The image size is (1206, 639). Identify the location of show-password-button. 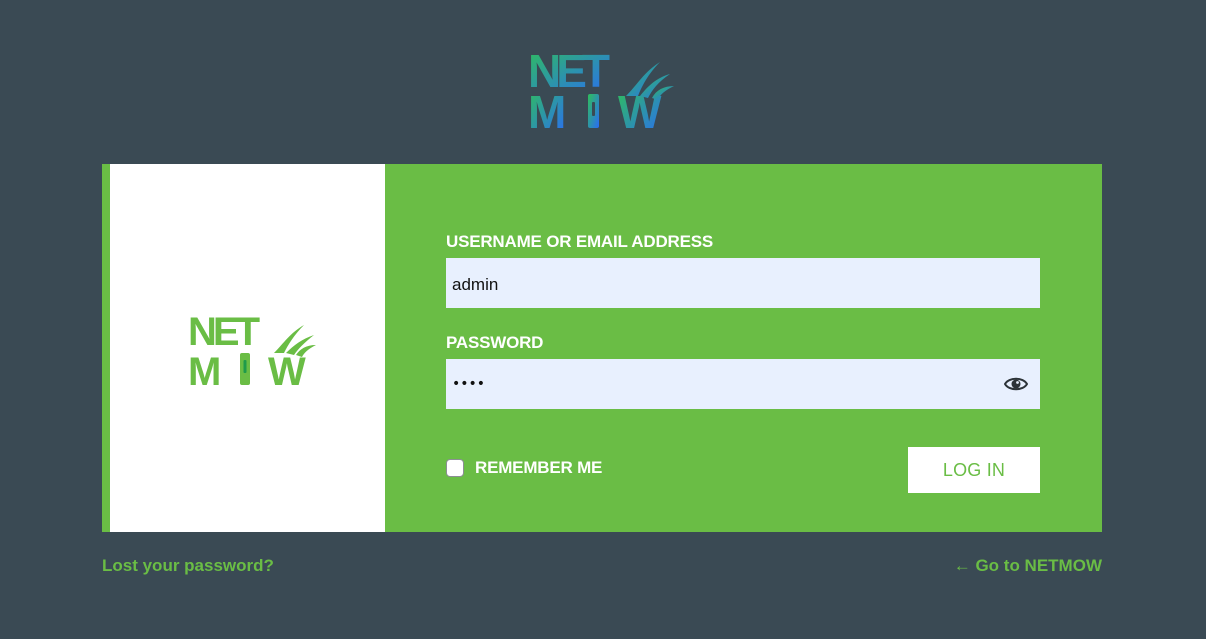
(1016, 384).